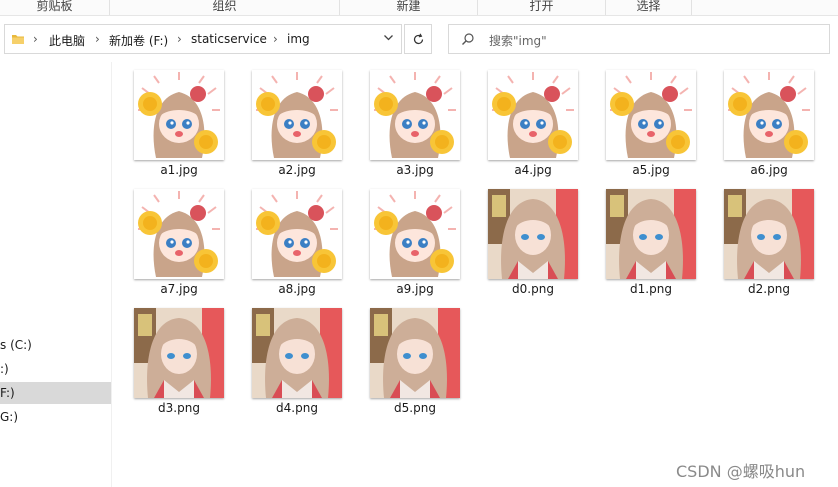  I want to click on file-name: d2.png, so click(769, 289).